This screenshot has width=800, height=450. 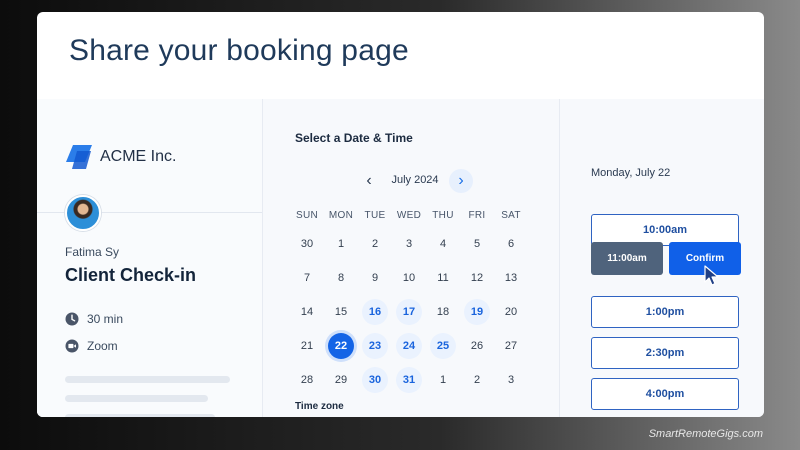 What do you see at coordinates (105, 319) in the screenshot?
I see `duration-text: 30 min` at bounding box center [105, 319].